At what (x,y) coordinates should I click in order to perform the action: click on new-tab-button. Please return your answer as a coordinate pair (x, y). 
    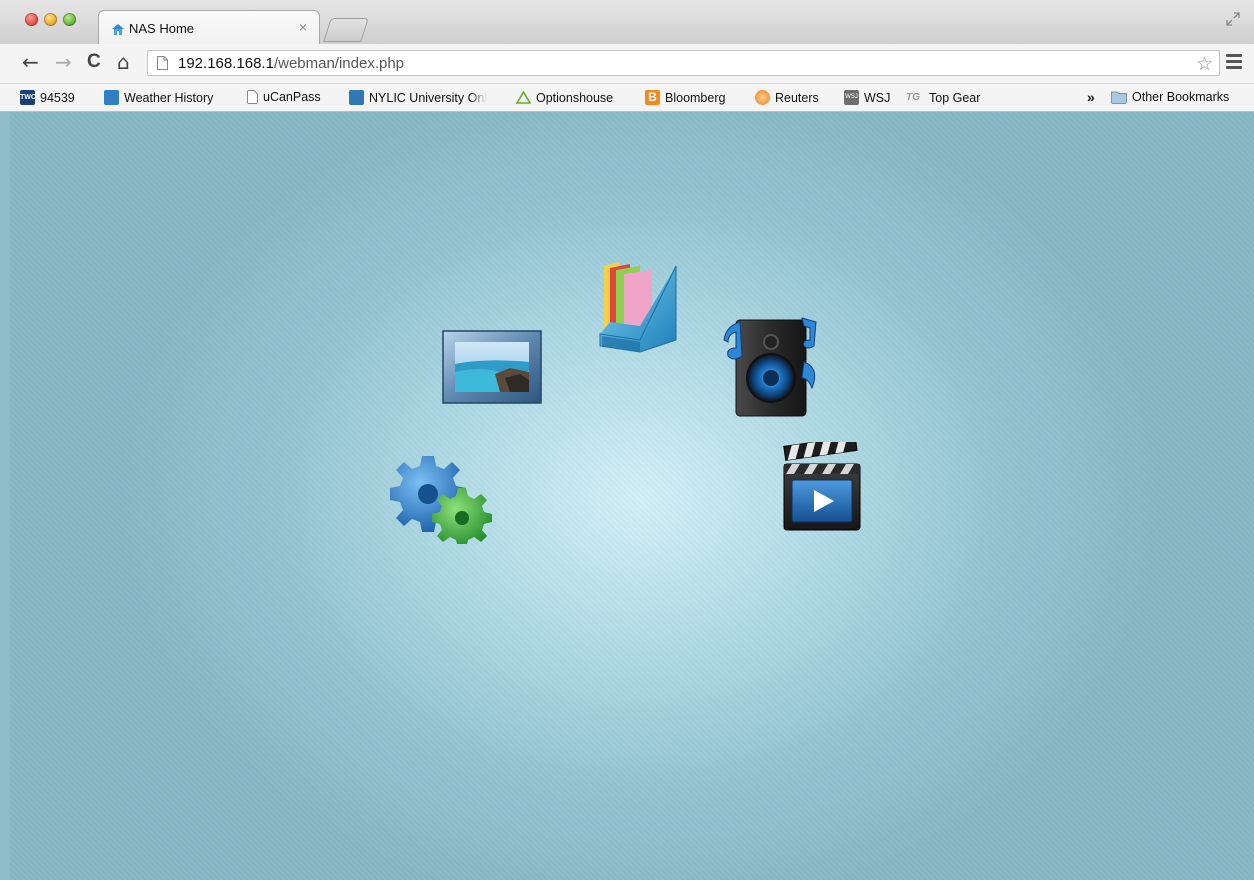
    Looking at the image, I should click on (346, 30).